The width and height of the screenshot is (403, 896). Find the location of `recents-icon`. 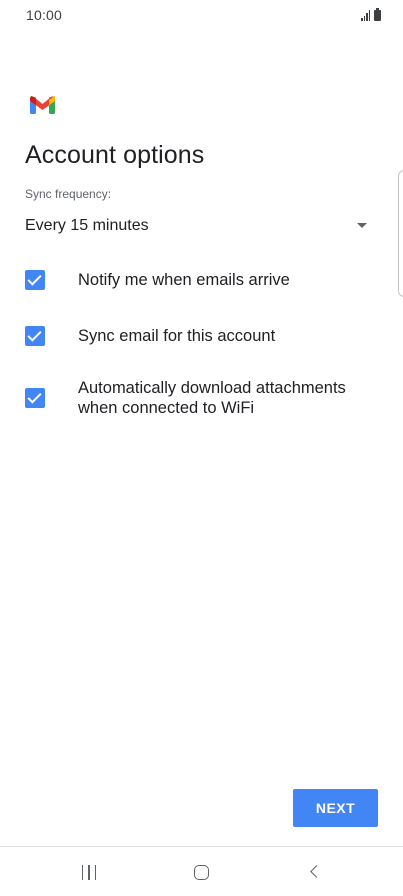

recents-icon is located at coordinates (89, 872).